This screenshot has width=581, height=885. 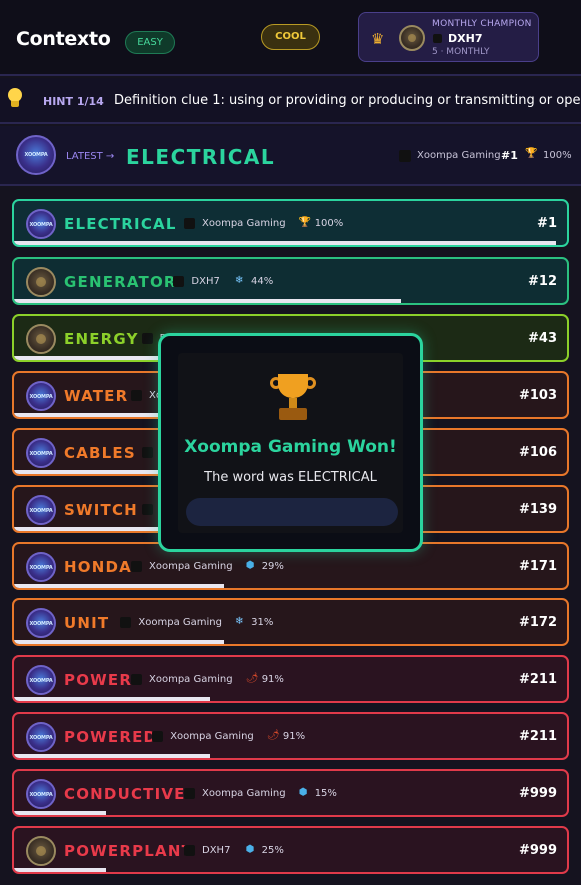 I want to click on guess-rank: #172, so click(x=537, y=622).